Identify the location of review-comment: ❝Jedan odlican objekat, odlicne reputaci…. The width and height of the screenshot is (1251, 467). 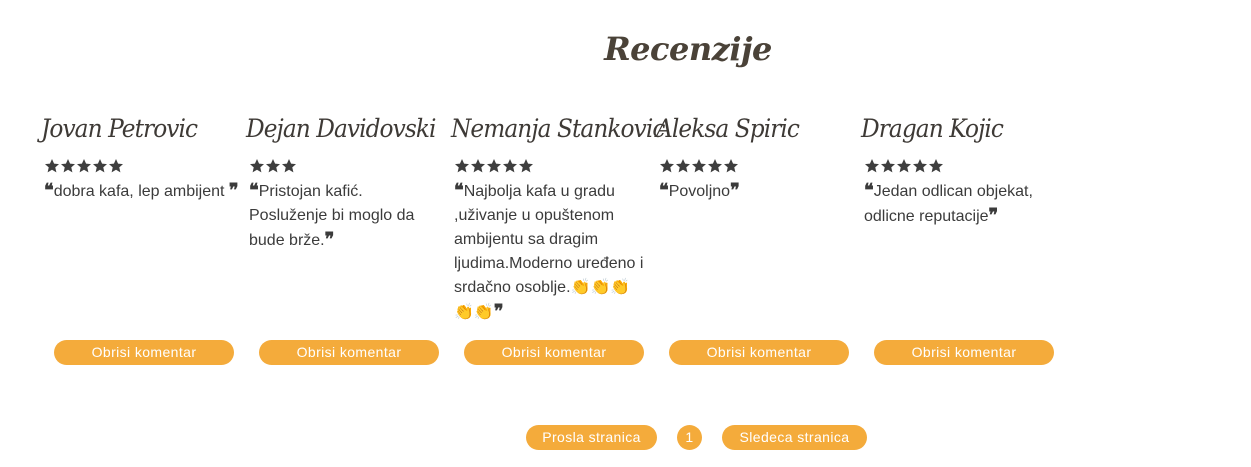
(962, 204).